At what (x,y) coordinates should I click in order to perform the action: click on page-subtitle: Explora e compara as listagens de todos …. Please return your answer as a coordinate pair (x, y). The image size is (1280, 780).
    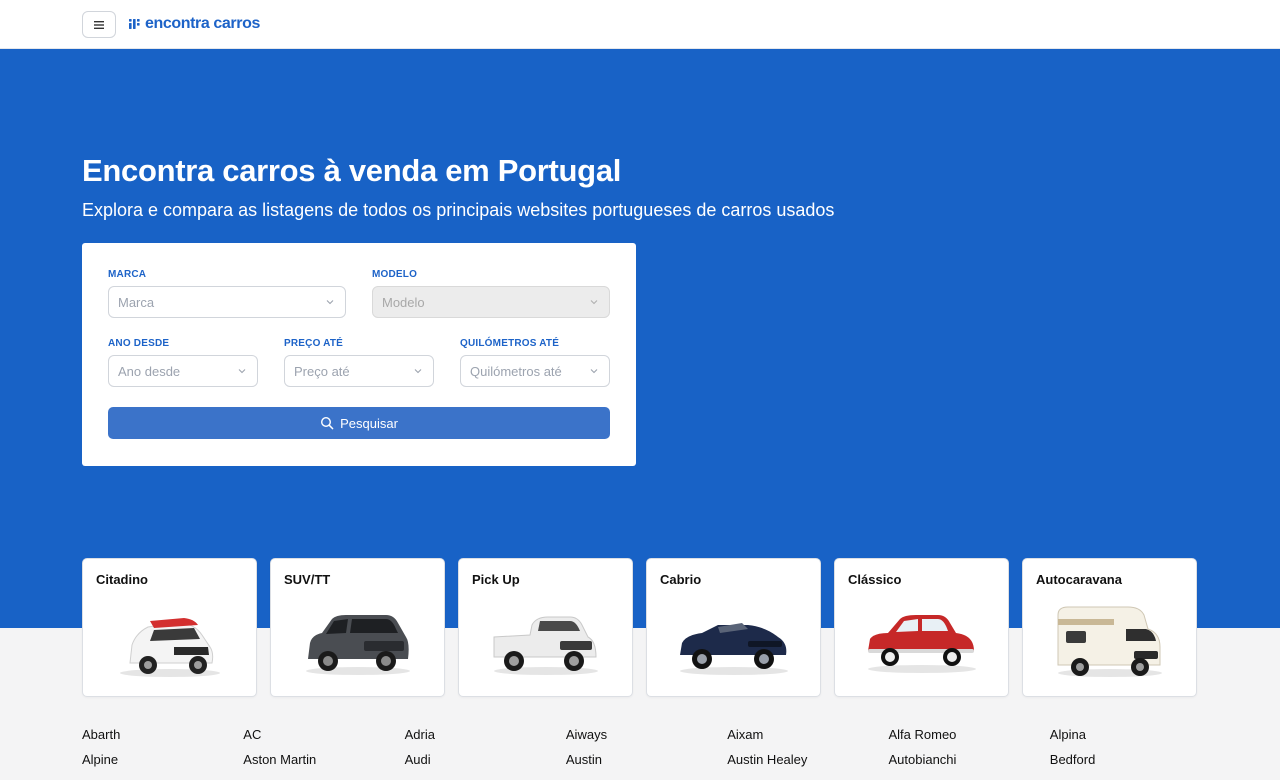
    Looking at the image, I should click on (458, 210).